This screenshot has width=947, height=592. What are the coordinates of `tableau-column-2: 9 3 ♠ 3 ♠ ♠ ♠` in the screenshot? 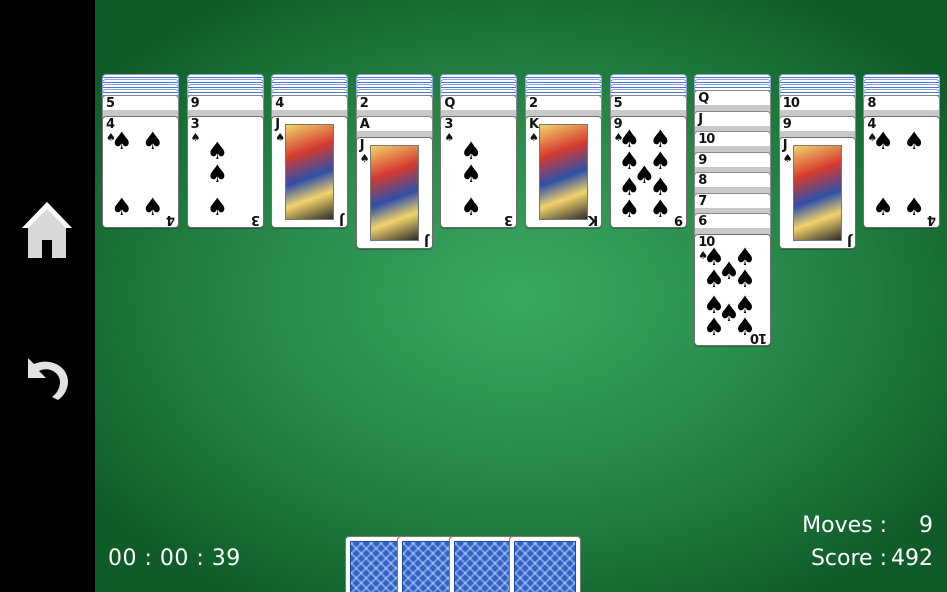 It's located at (225, 296).